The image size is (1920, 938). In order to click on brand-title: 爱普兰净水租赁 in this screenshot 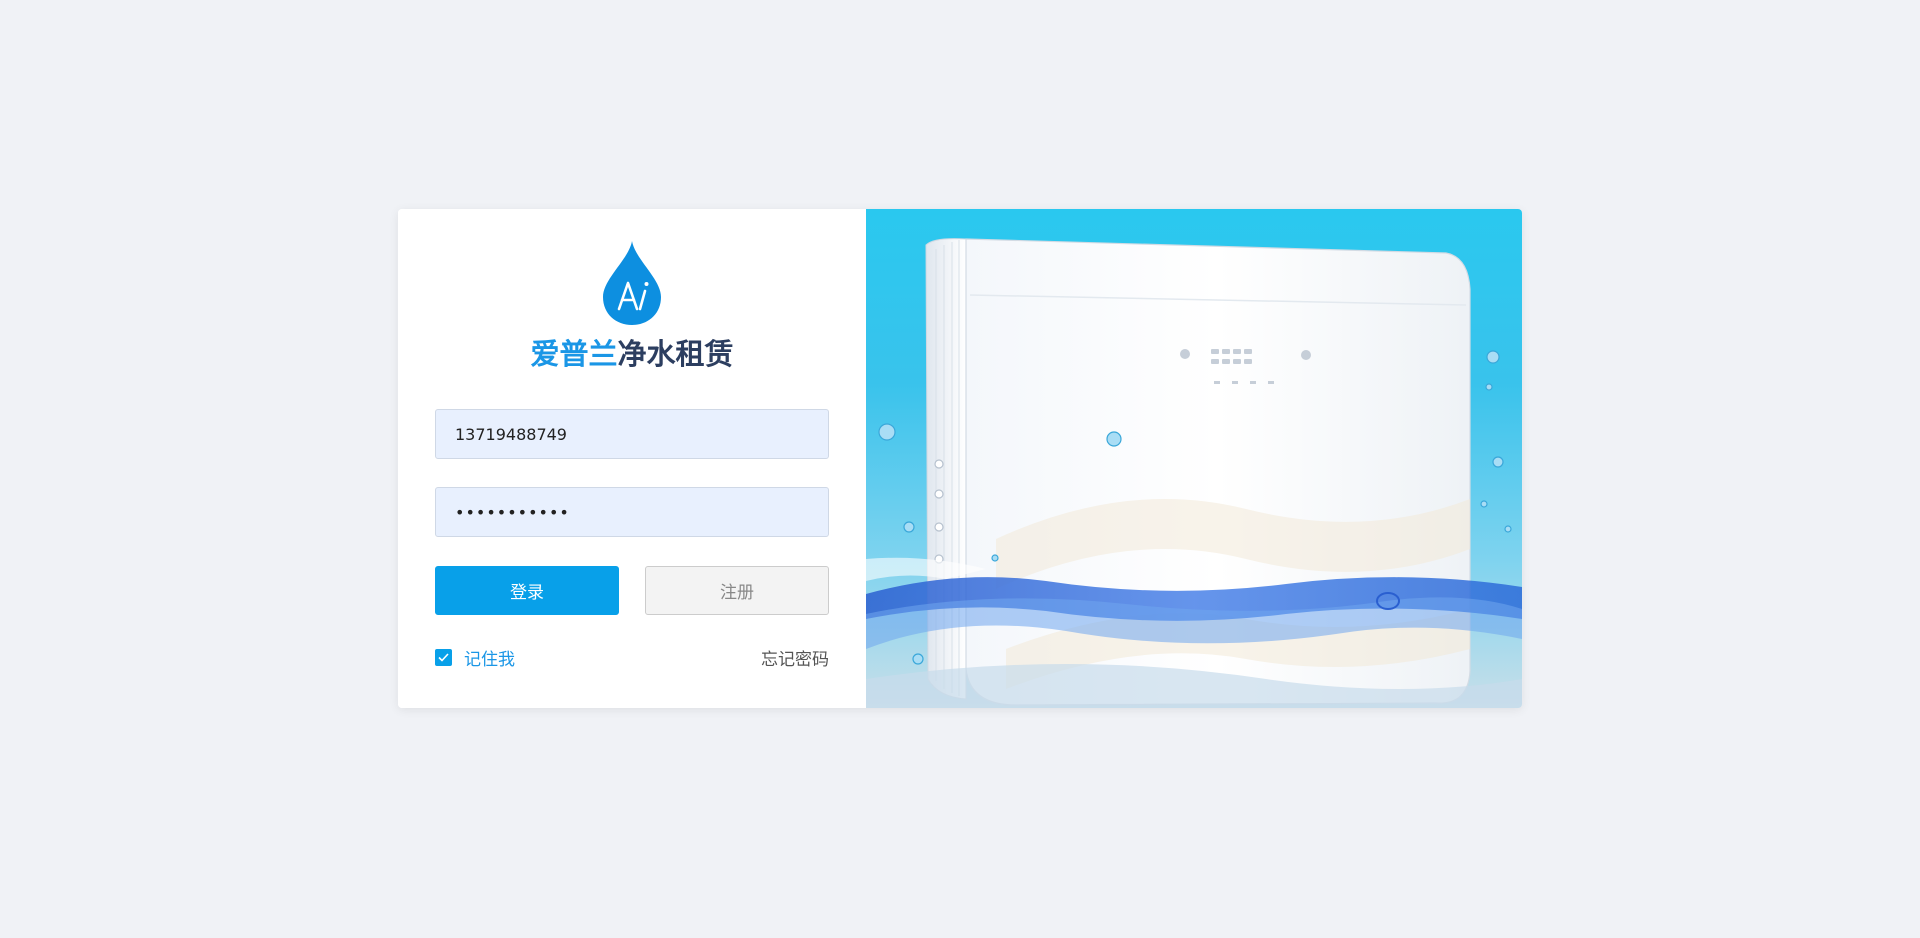, I will do `click(631, 354)`.